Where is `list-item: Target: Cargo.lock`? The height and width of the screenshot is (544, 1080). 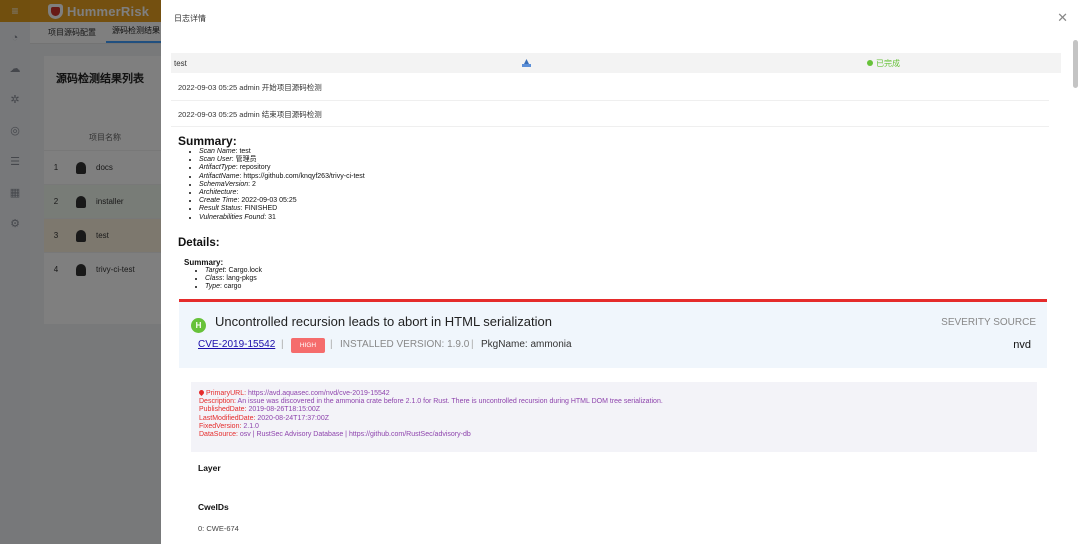 list-item: Target: Cargo.lock is located at coordinates (233, 271).